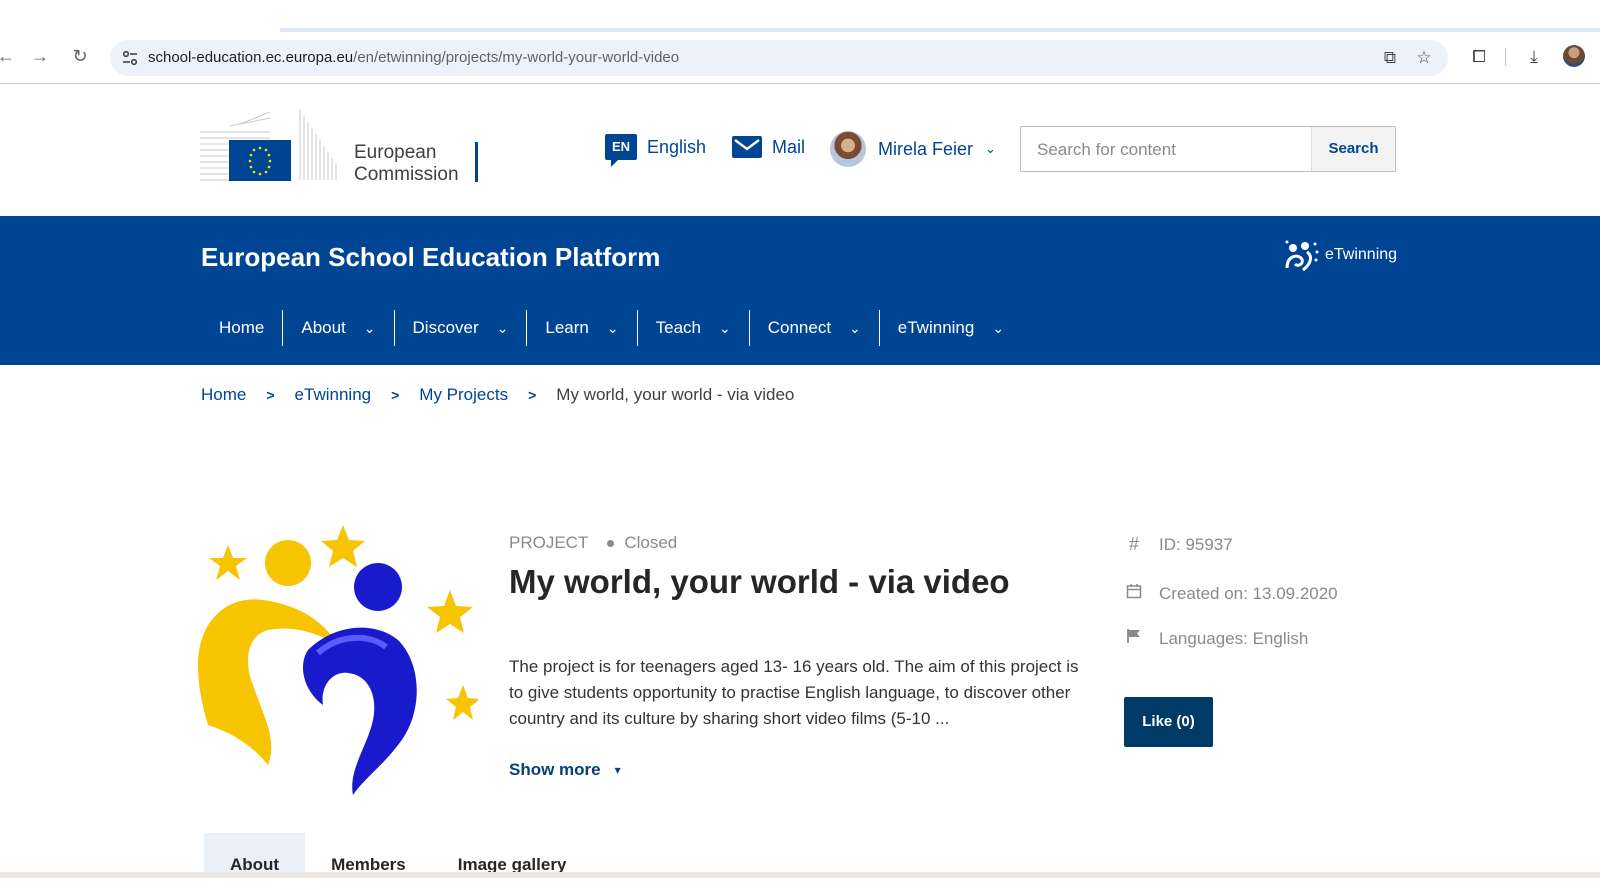 The image size is (1600, 895). What do you see at coordinates (461, 328) in the screenshot?
I see `menu-item-discover: Discover ⌄` at bounding box center [461, 328].